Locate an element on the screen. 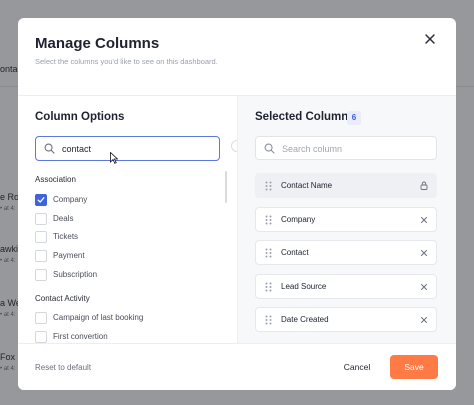  selected-item-date-created: Date Created is located at coordinates (346, 319).